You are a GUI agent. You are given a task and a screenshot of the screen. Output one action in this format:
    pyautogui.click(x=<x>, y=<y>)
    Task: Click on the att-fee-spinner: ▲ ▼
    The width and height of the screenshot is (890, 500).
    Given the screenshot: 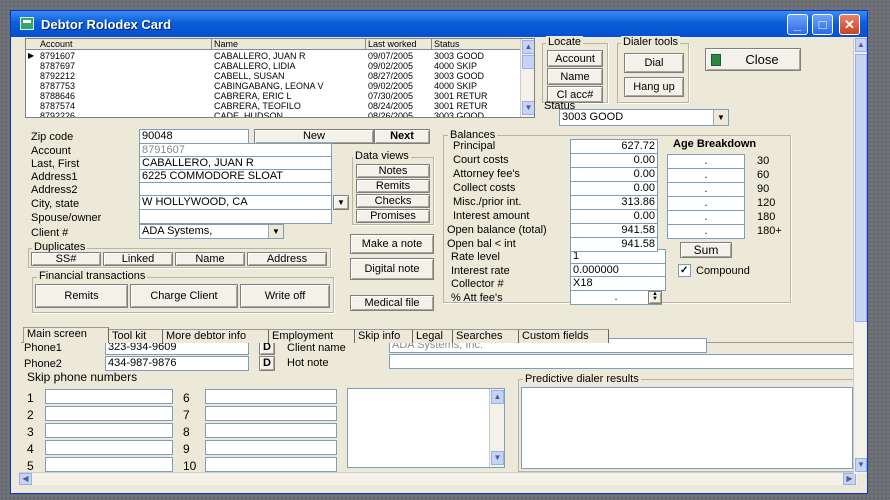 What is the action you would take?
    pyautogui.click(x=655, y=297)
    